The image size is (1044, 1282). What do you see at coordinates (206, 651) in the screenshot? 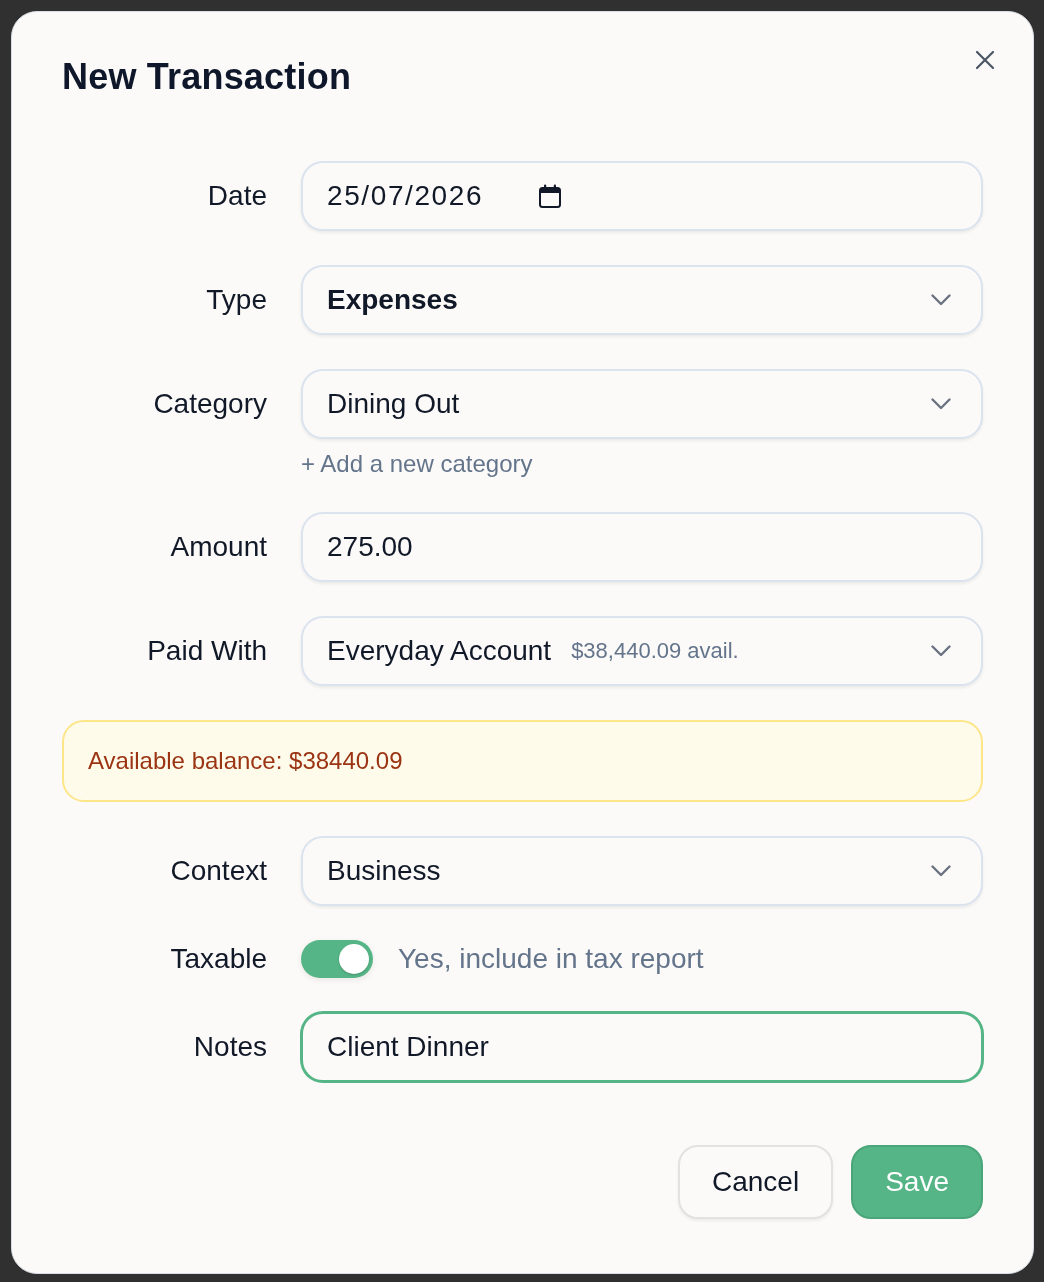
I see `field-label: Paid With` at bounding box center [206, 651].